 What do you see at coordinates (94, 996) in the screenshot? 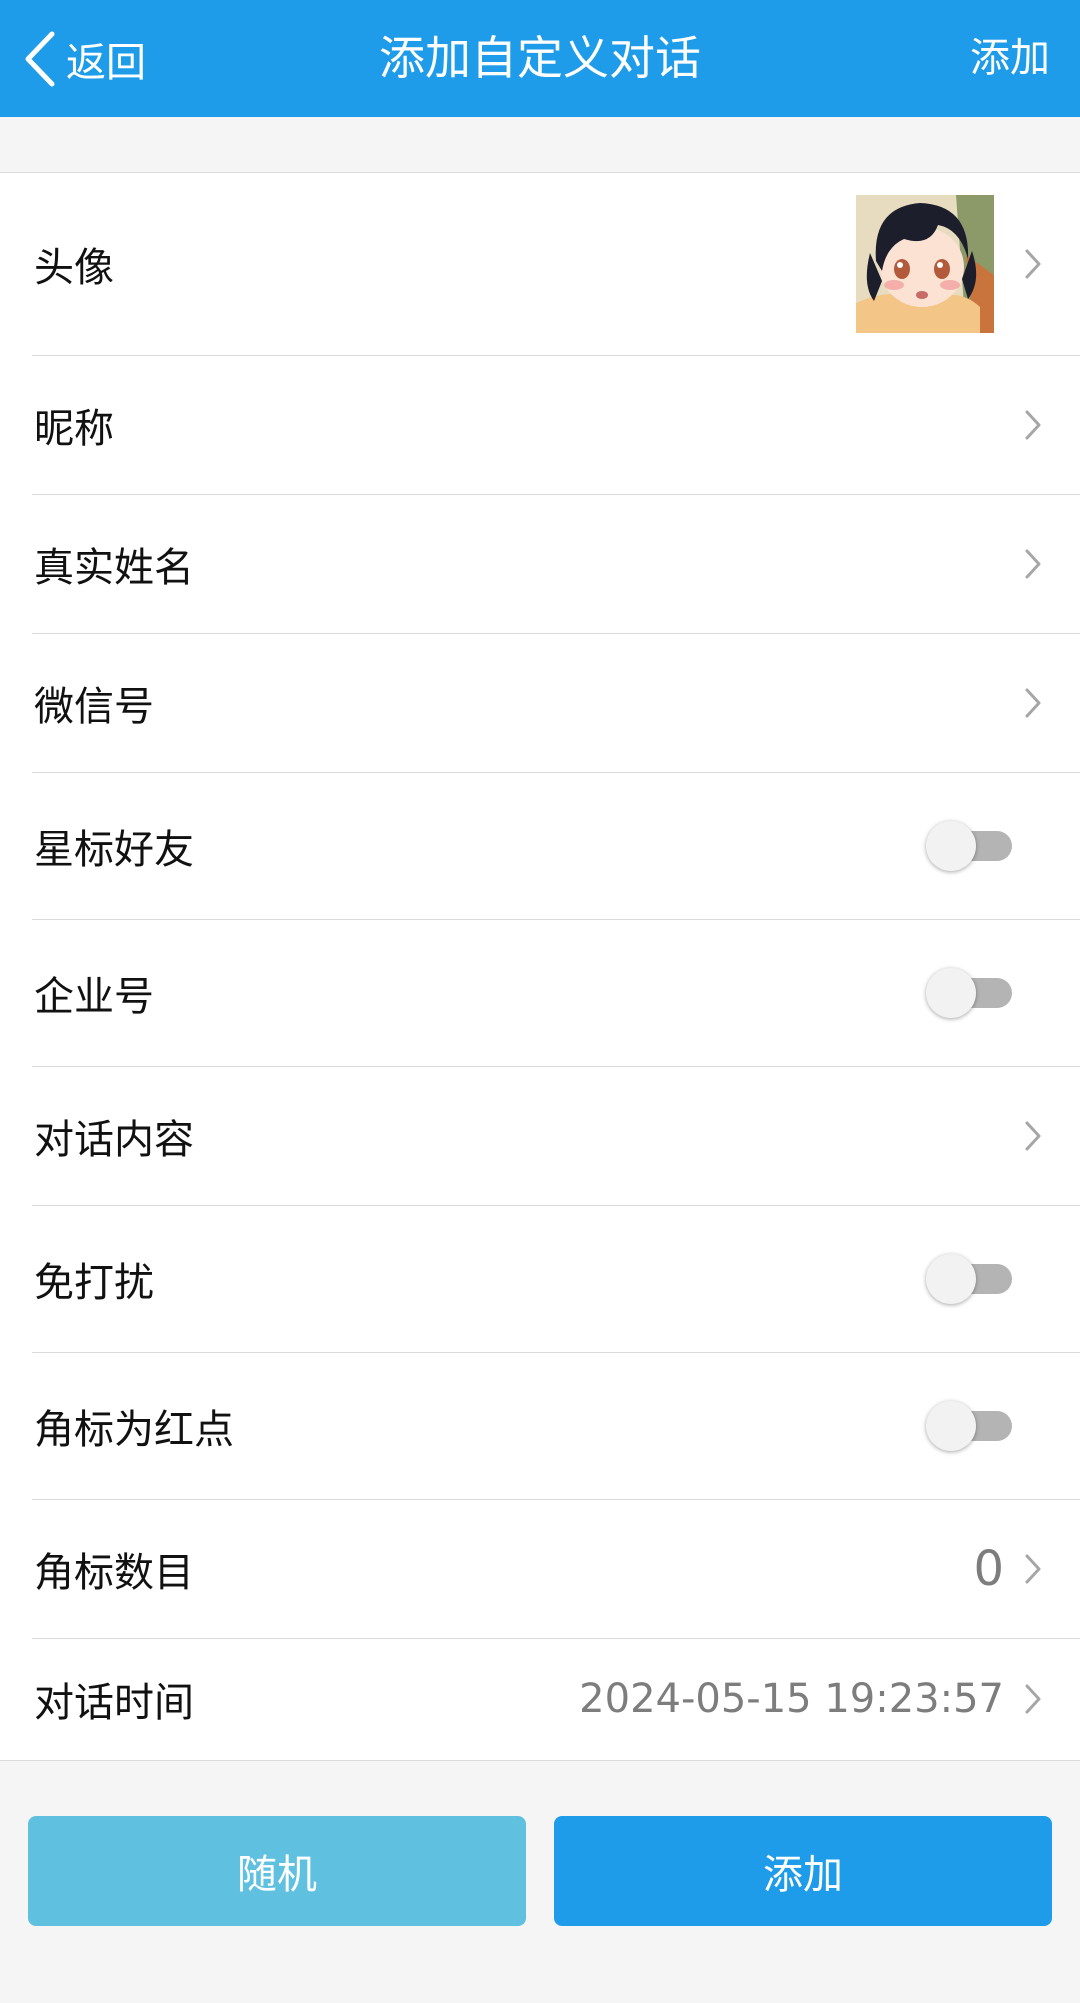
I see `row-label-enterprise: 企业号` at bounding box center [94, 996].